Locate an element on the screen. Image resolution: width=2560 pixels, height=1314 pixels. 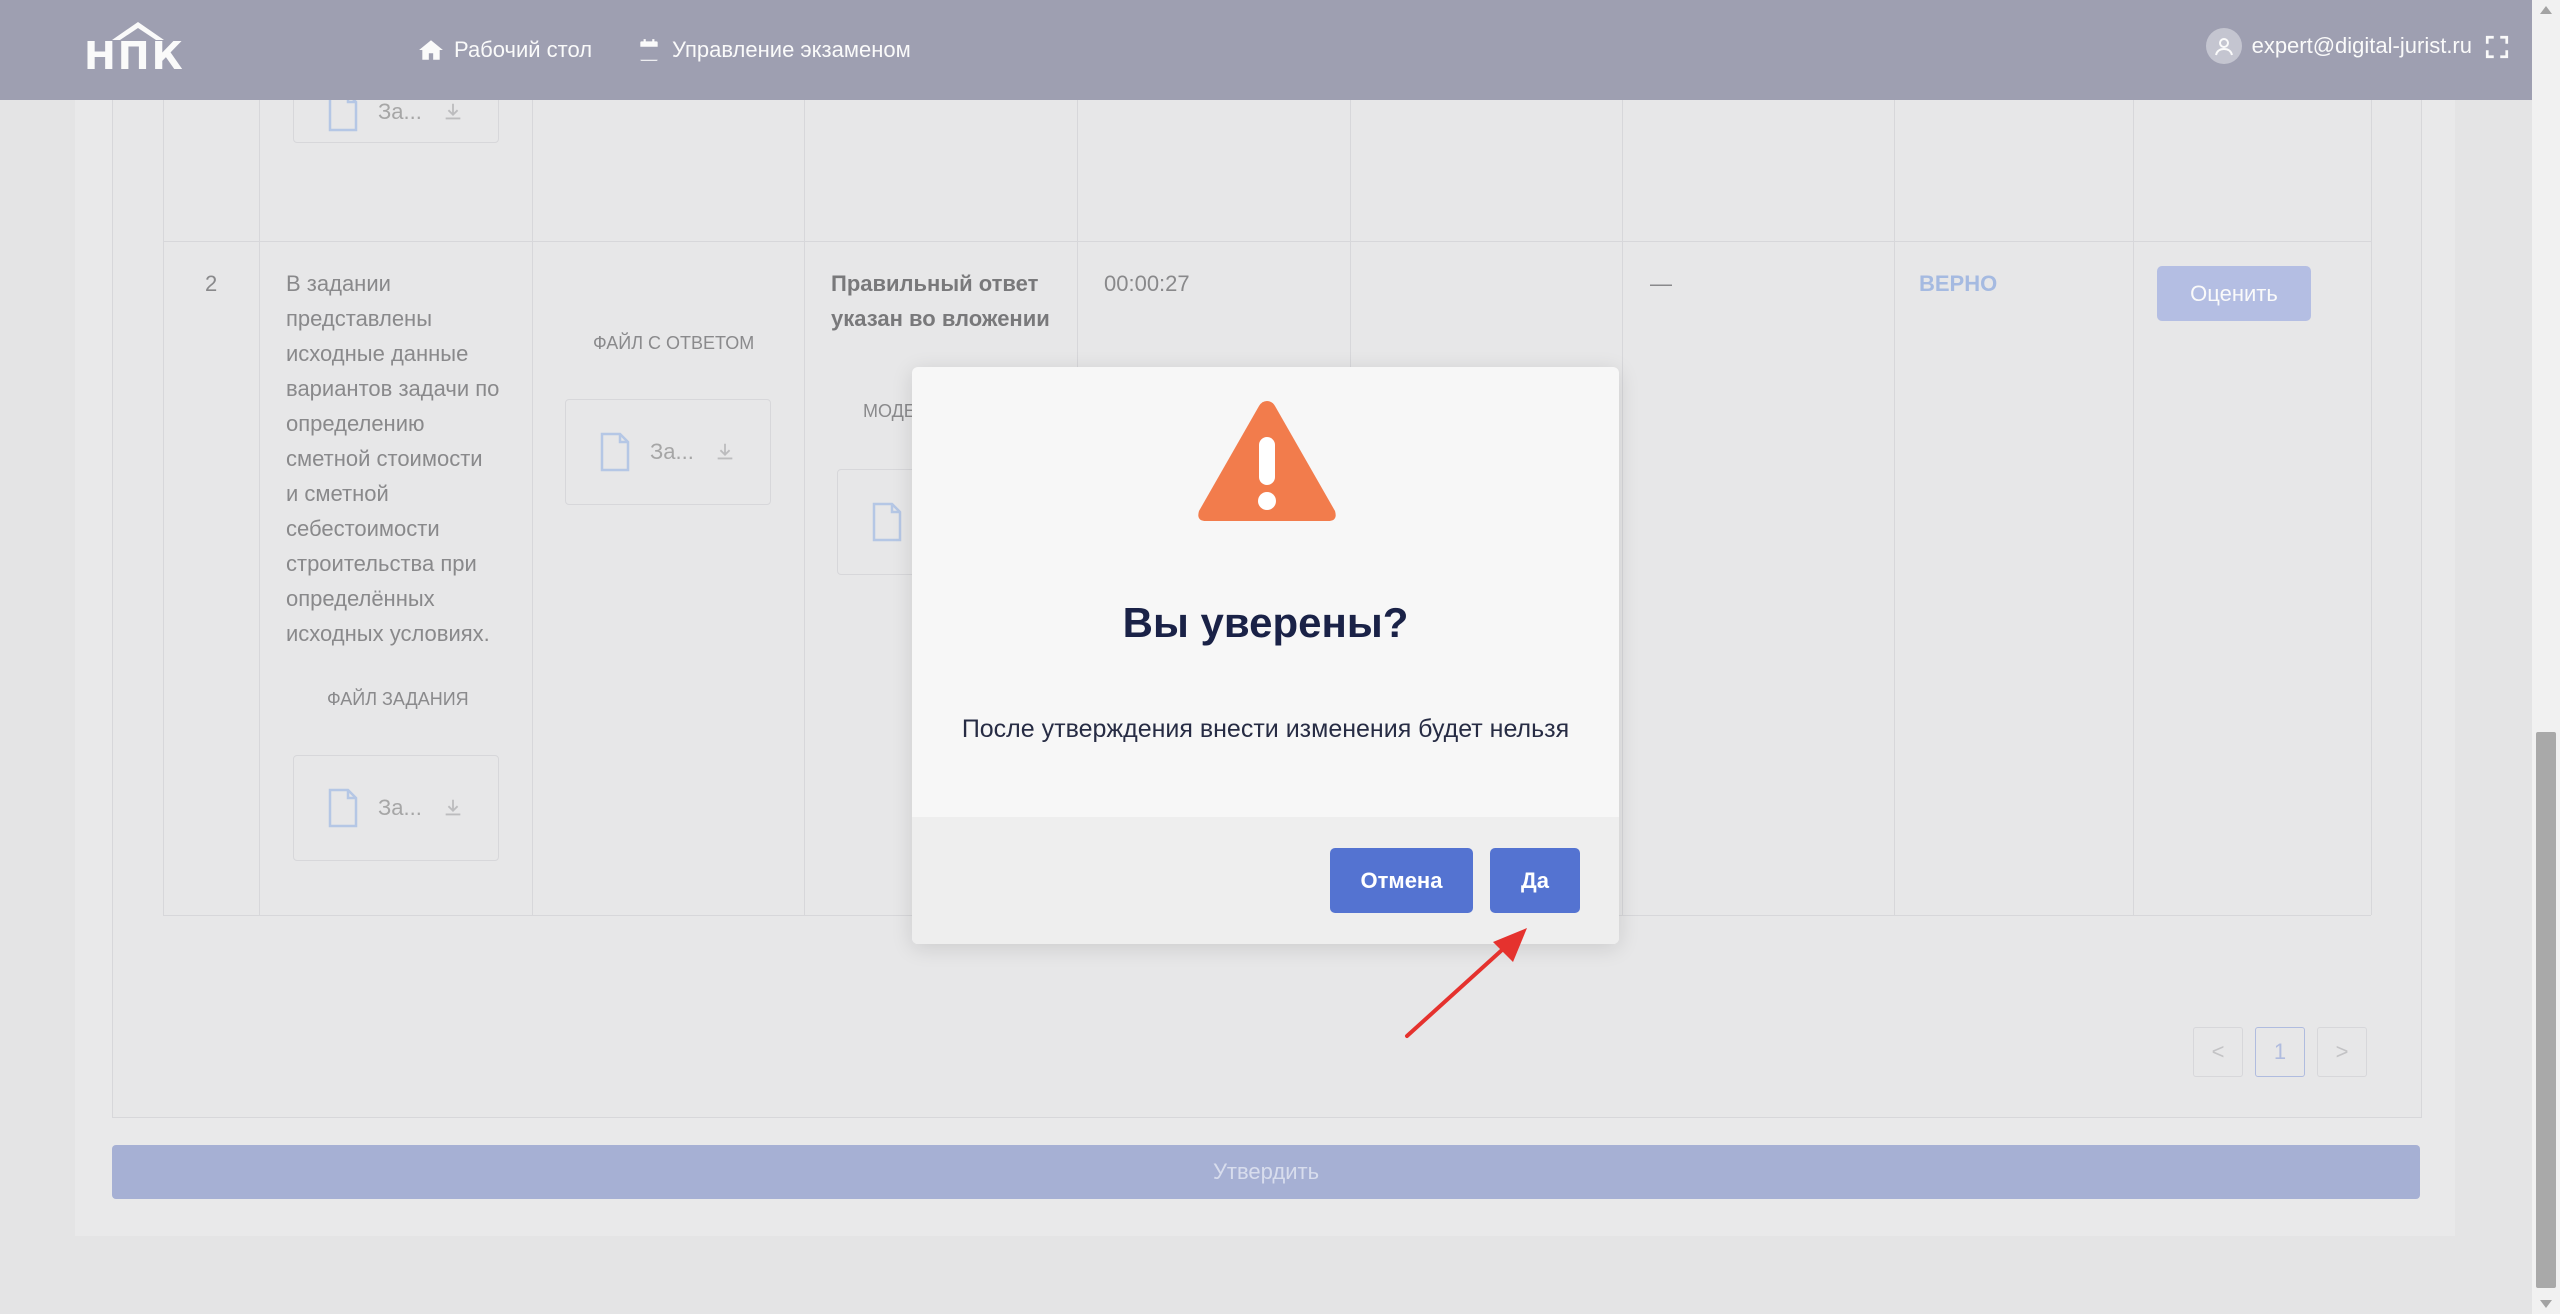
cancel-button: Отмена is located at coordinates (1401, 880).